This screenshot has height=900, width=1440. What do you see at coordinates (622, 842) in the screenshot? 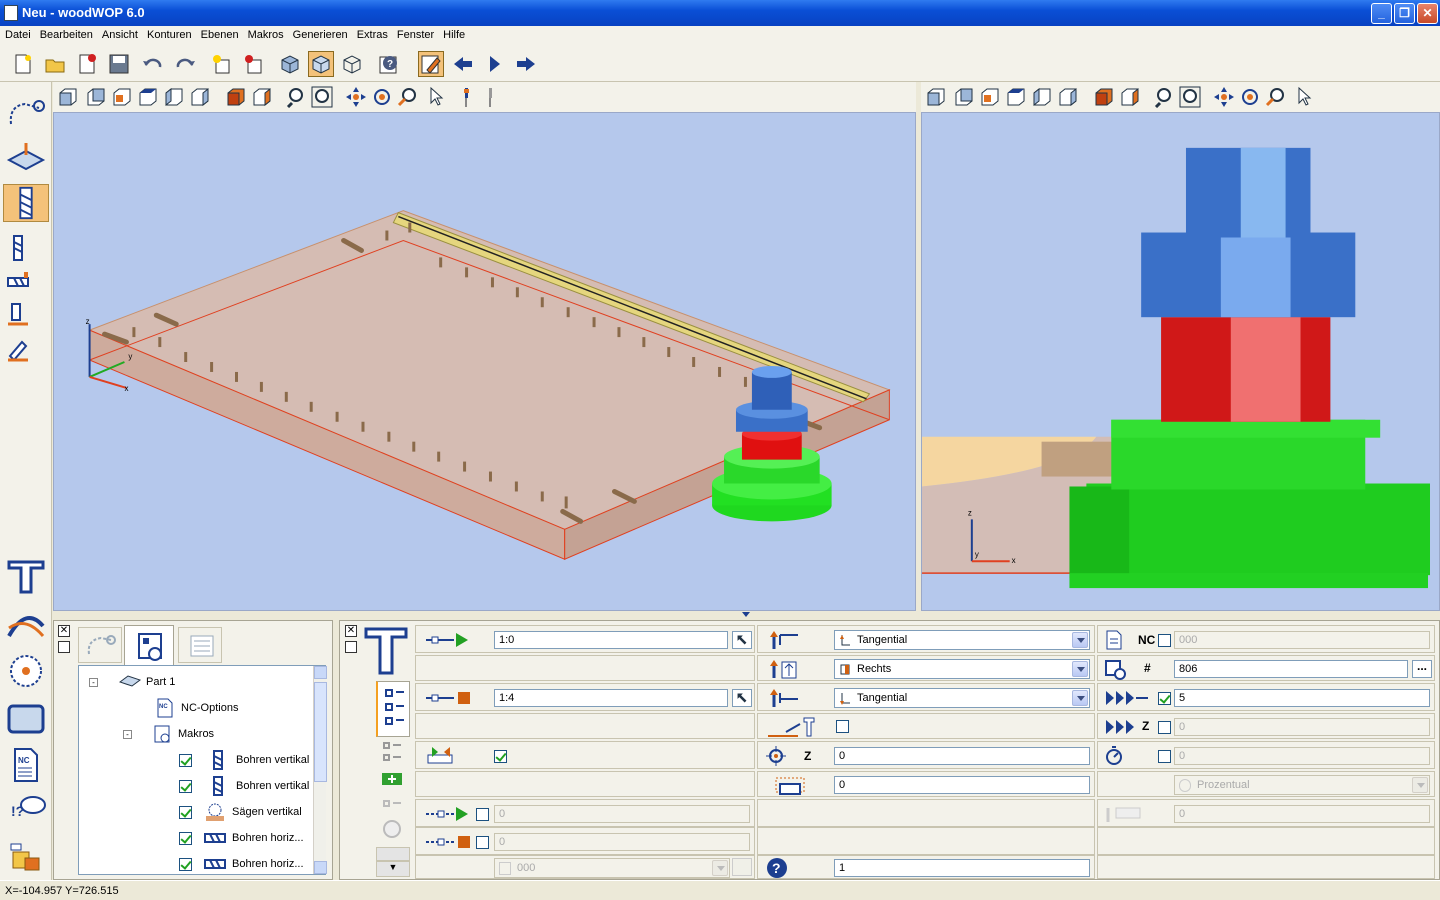
I see `approach-end-field: 0` at bounding box center [622, 842].